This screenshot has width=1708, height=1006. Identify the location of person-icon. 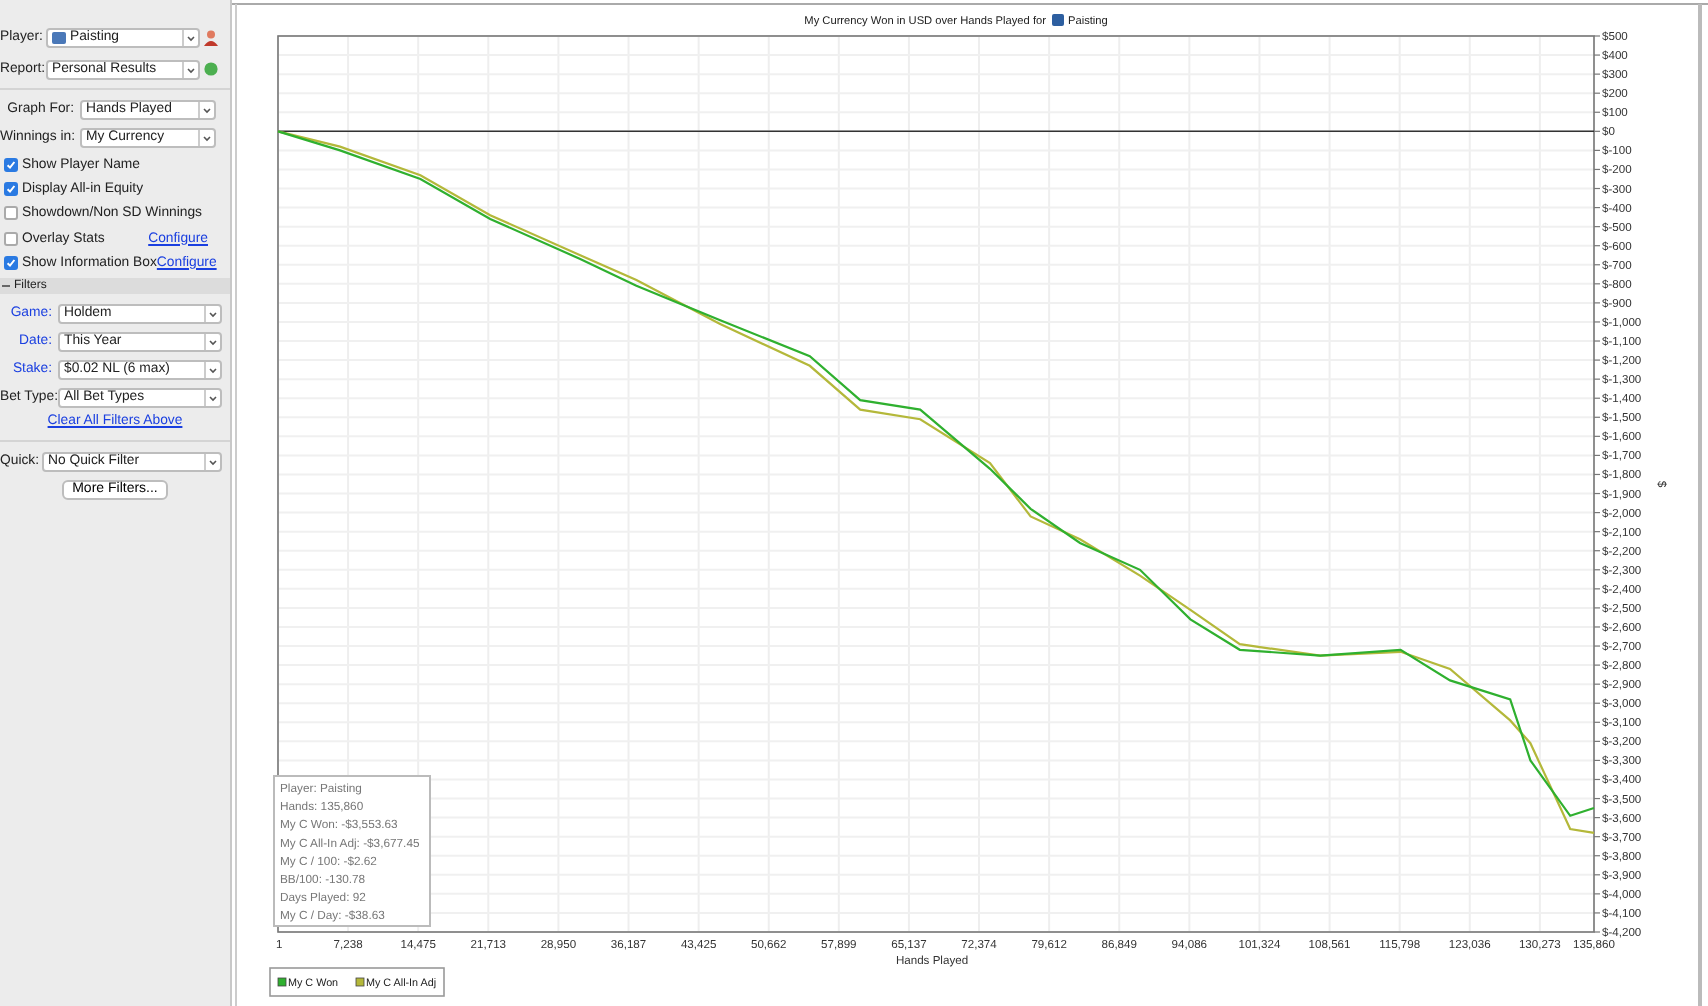
(211, 37).